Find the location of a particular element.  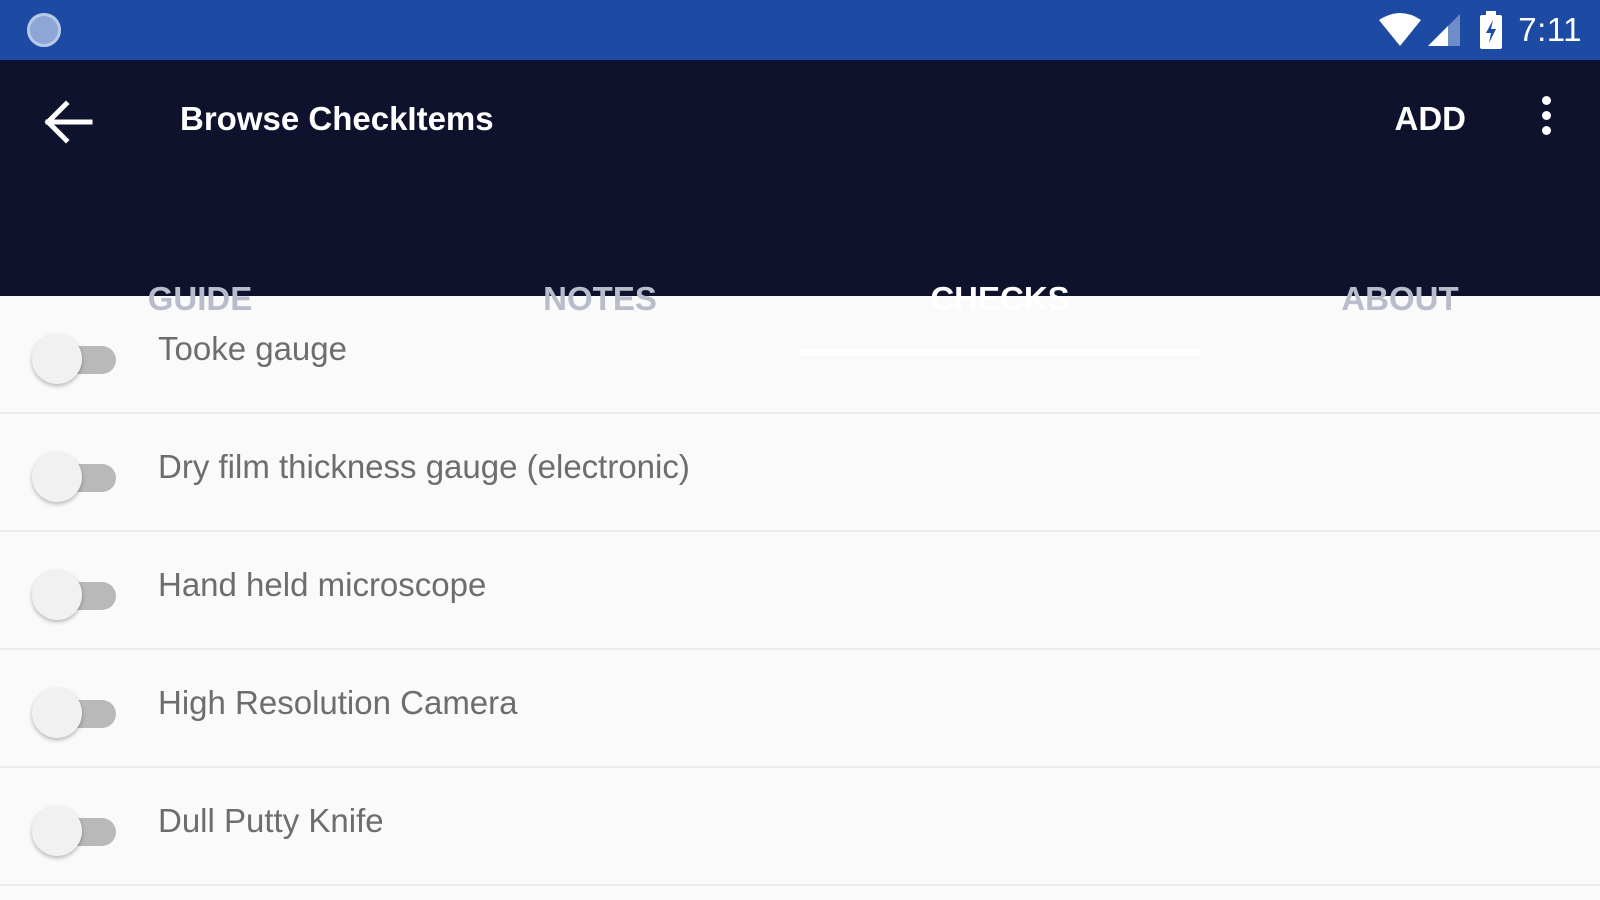

list-item-label: Dull Putty Knife is located at coordinates (271, 820).